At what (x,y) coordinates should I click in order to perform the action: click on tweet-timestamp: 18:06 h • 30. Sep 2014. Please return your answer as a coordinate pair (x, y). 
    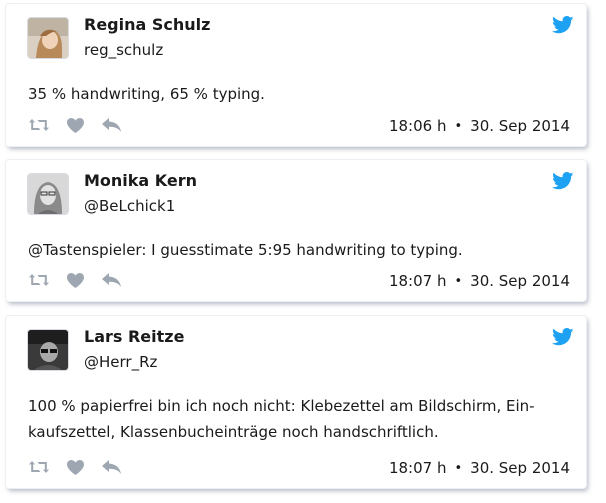
    Looking at the image, I should click on (479, 126).